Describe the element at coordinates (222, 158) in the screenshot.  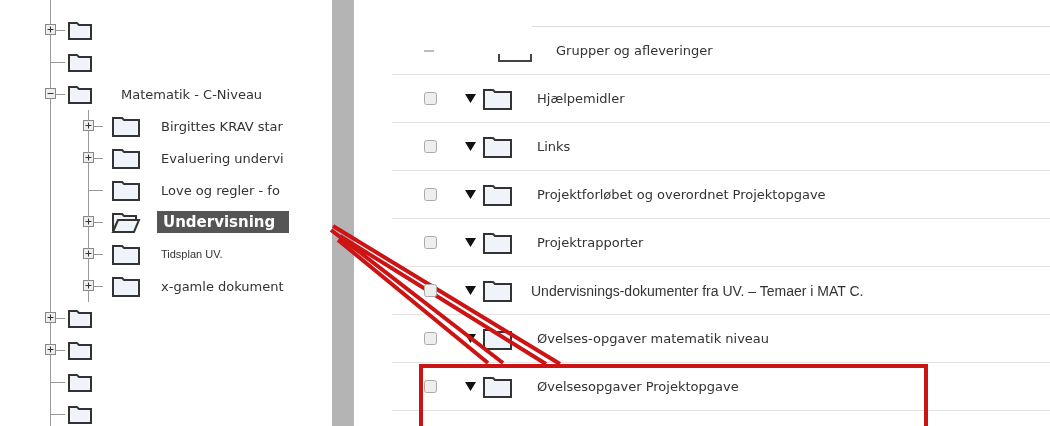
I see `tree-item: Evaluering undervi` at that location.